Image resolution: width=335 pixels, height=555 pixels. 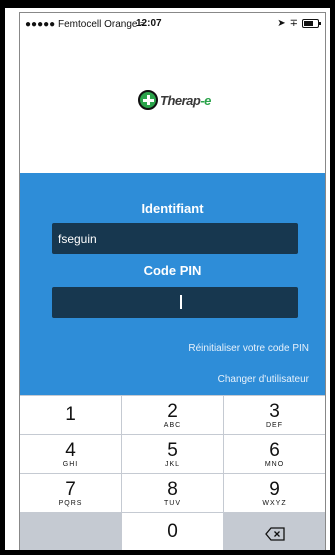 What do you see at coordinates (263, 379) in the screenshot?
I see `change-user-link: Changer d'utilisateur` at bounding box center [263, 379].